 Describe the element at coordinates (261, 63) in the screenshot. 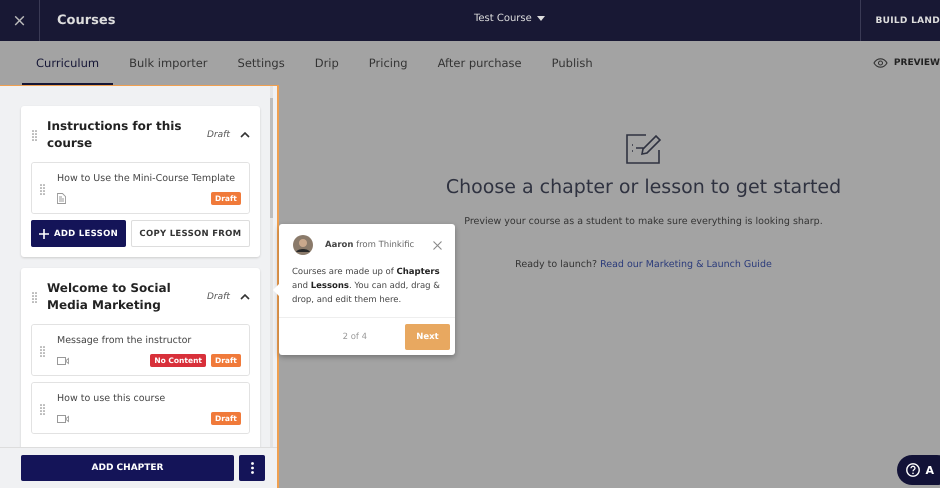

I see `tab: Settings` at that location.